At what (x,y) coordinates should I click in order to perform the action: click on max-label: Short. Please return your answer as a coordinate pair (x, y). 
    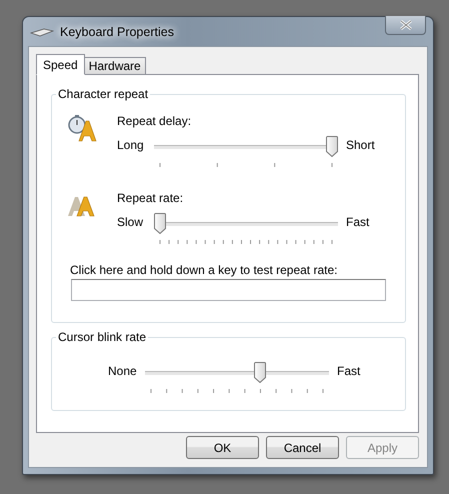
    Looking at the image, I should click on (360, 144).